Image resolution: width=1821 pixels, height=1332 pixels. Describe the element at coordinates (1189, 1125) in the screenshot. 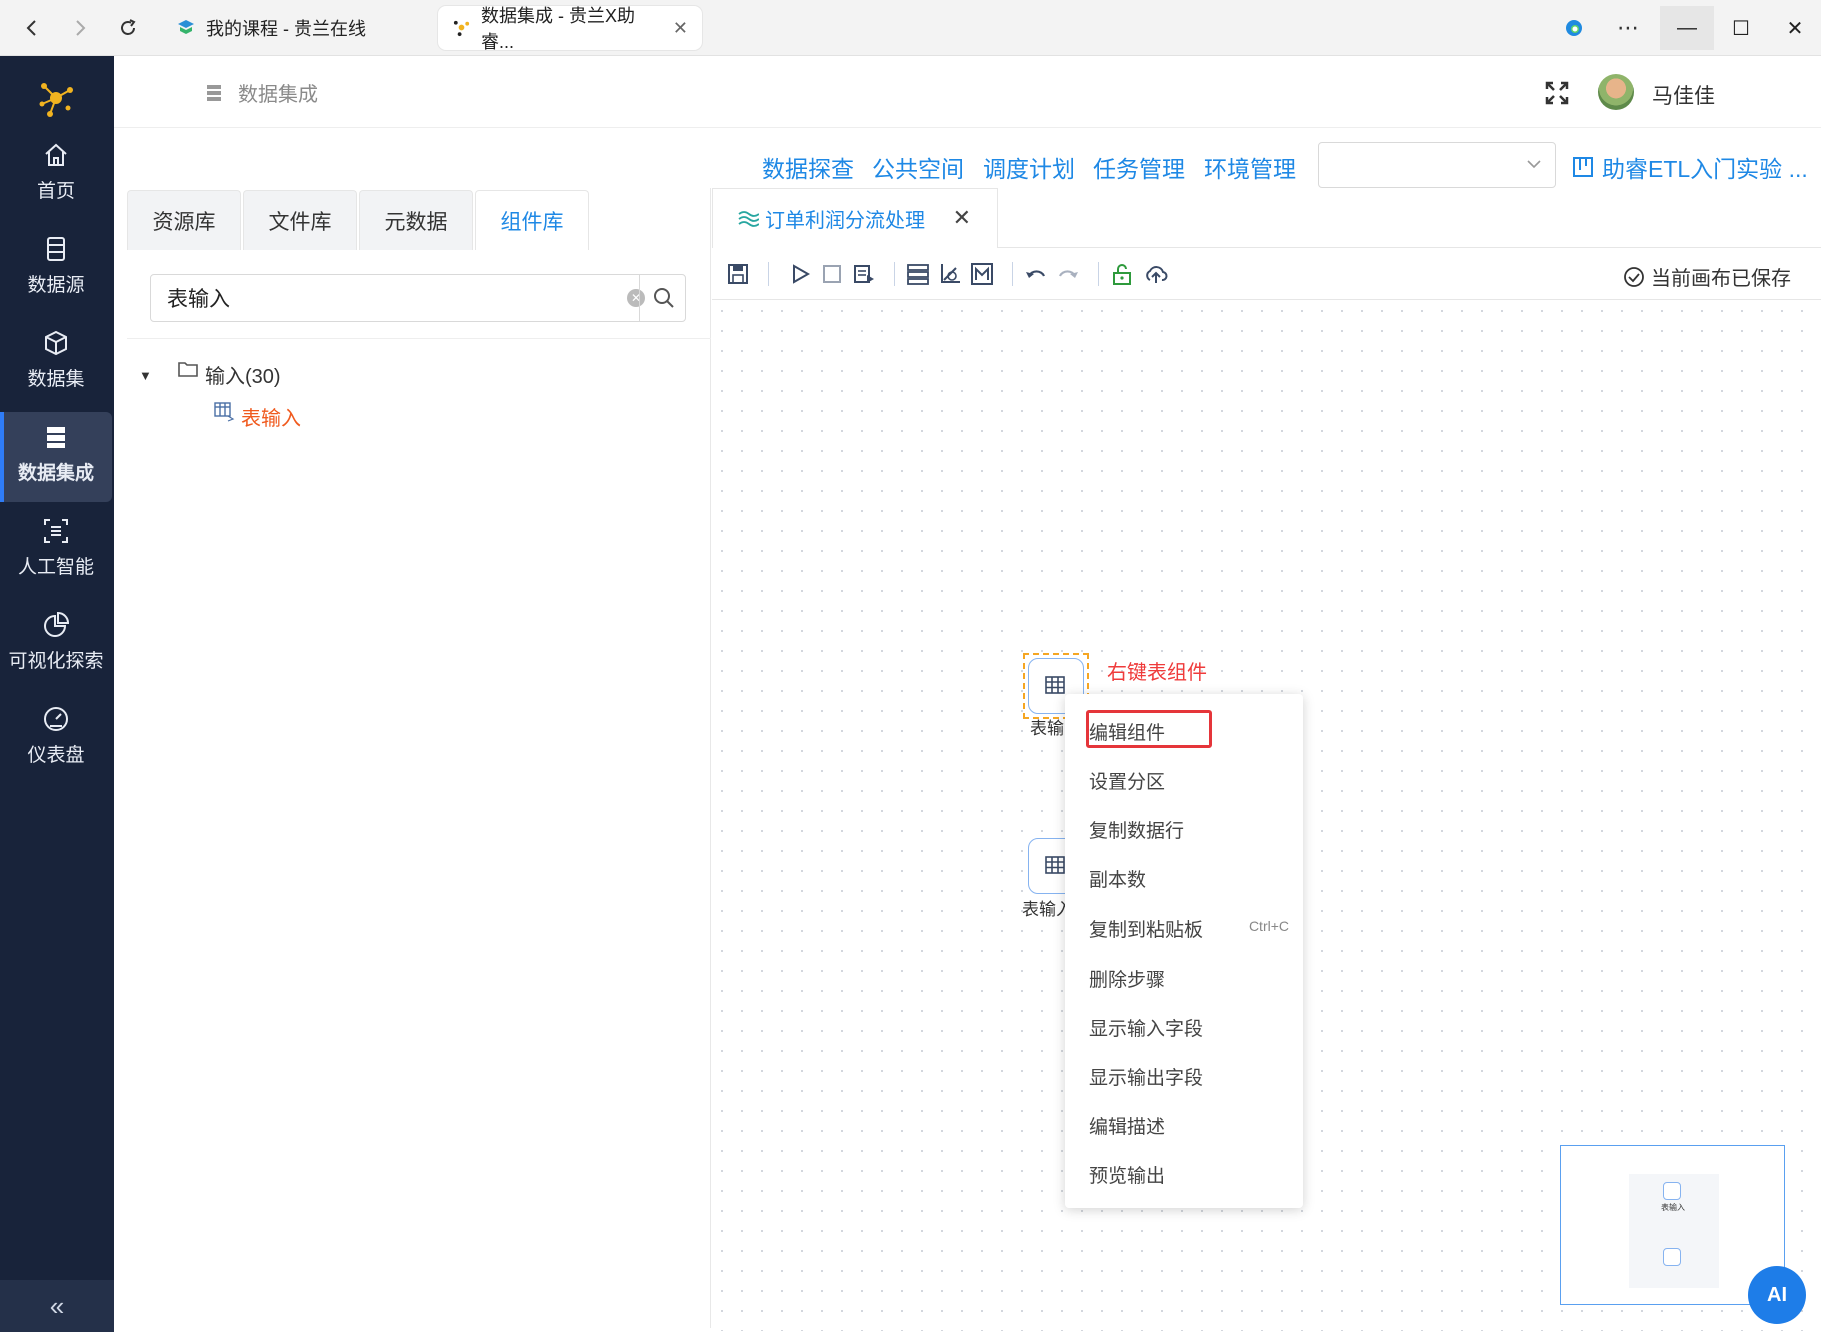

I see `menu-item-edit-description: 编辑描述` at that location.